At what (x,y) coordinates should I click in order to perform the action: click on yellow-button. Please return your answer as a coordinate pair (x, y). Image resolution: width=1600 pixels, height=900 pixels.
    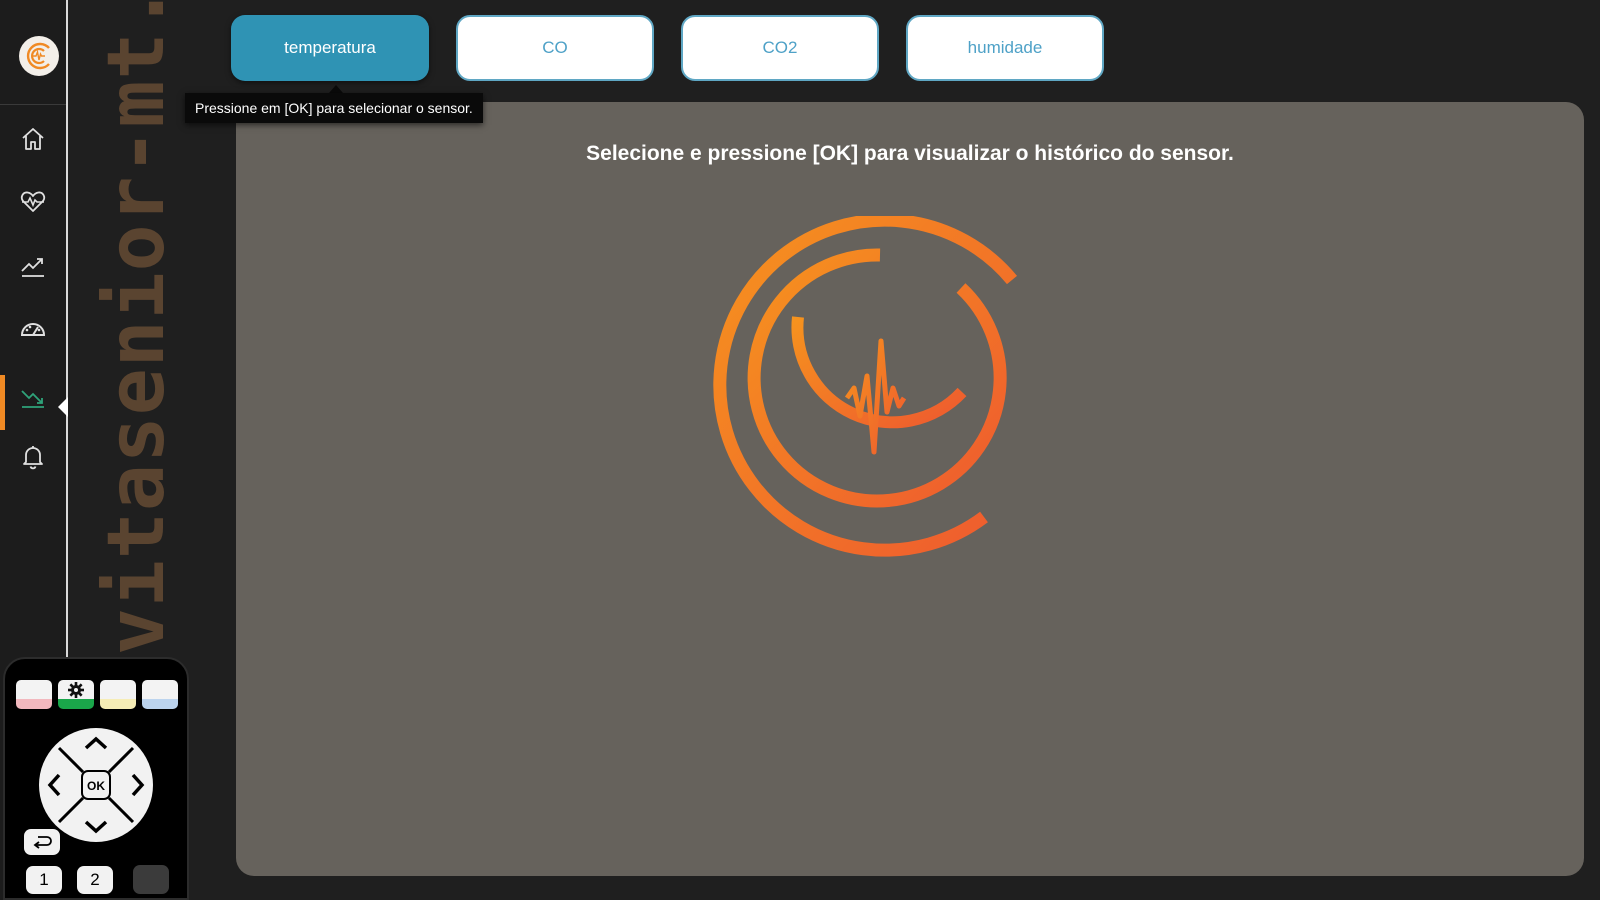
    Looking at the image, I should click on (118, 694).